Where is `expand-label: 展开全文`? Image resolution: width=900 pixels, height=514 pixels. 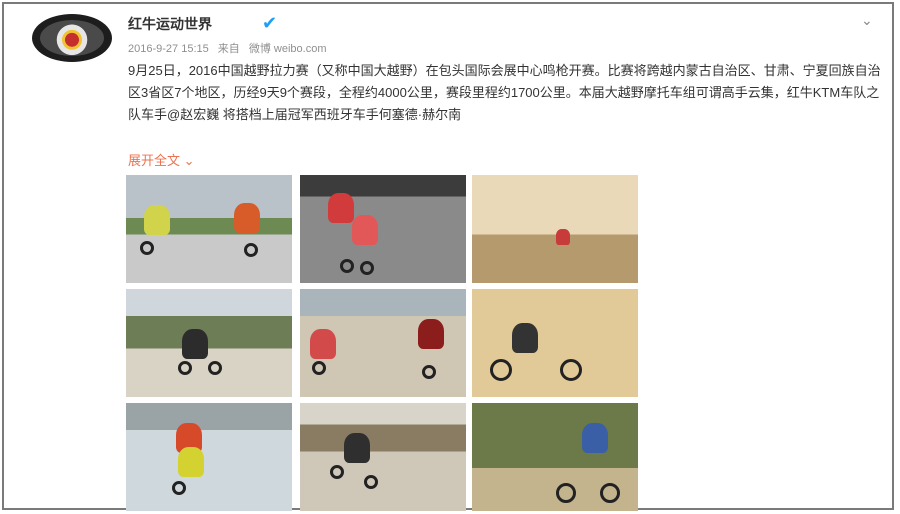 expand-label: 展开全文 is located at coordinates (154, 160).